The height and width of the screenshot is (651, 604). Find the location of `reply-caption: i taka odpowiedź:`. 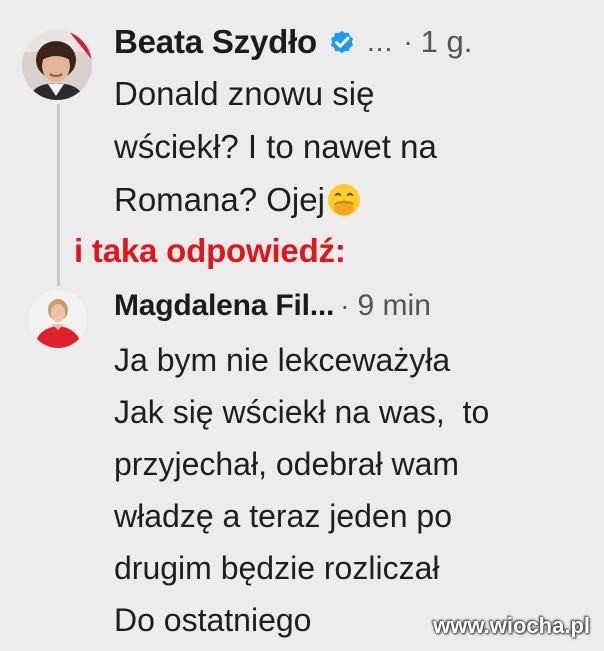

reply-caption: i taka odpowiedź: is located at coordinates (210, 250).